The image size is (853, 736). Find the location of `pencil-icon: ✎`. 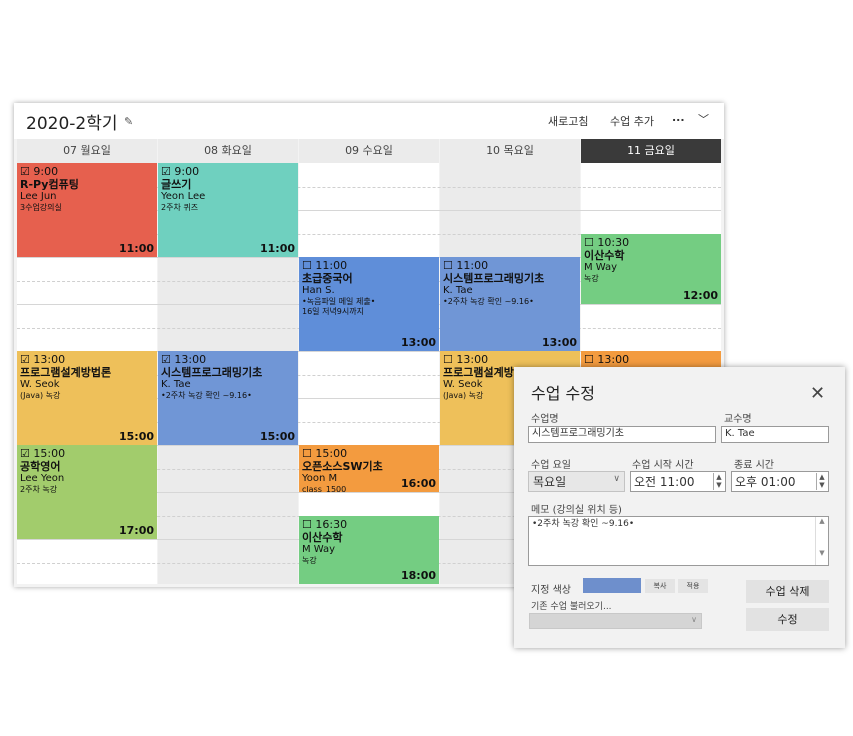

pencil-icon: ✎ is located at coordinates (128, 121).